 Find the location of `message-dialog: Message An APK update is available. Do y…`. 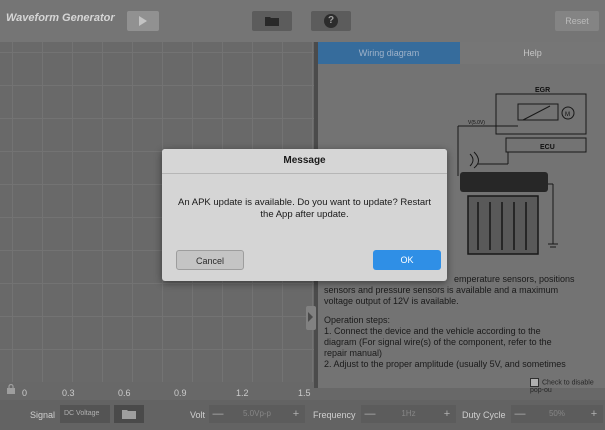

message-dialog: Message An APK update is available. Do y… is located at coordinates (304, 215).